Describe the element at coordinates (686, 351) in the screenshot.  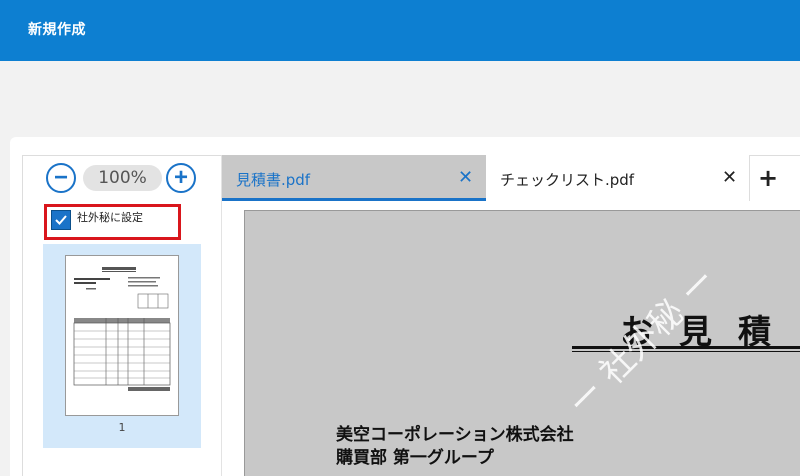
I see `title-underline-thin` at that location.